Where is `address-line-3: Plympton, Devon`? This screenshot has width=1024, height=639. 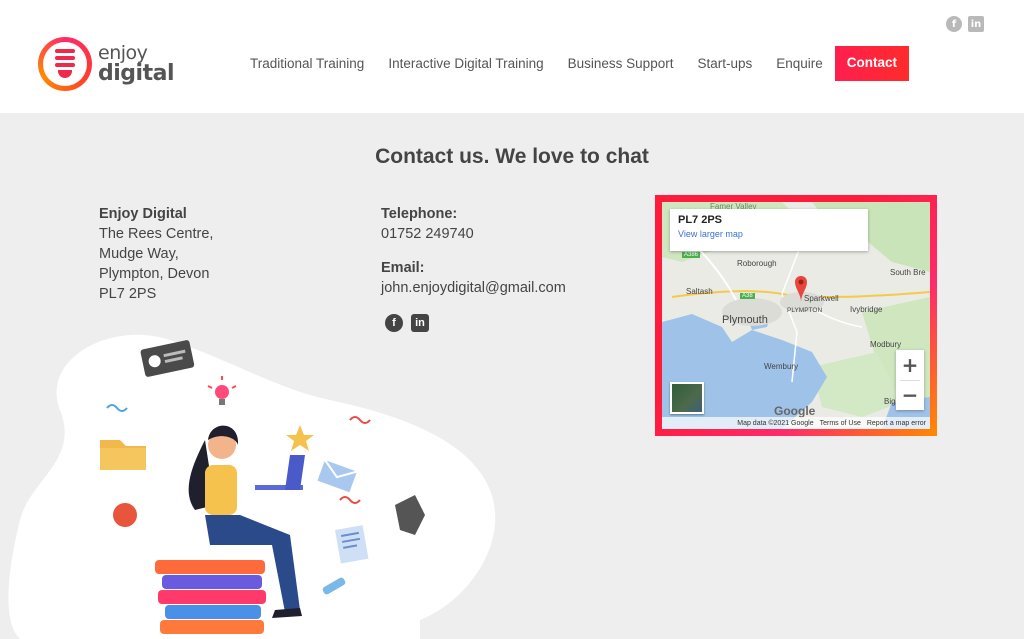 address-line-3: Plympton, Devon is located at coordinates (154, 274).